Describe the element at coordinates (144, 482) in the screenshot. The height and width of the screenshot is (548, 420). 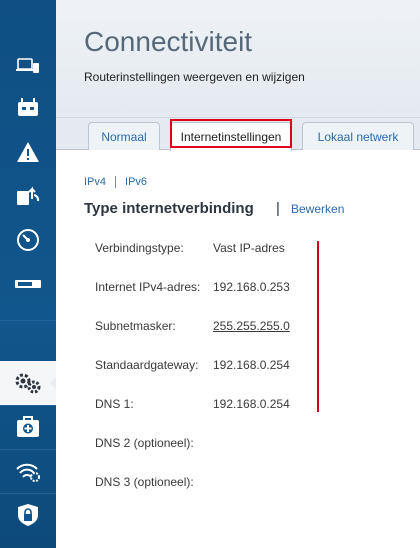
I see `dns3-label: DNS 3 (optioneel):` at that location.